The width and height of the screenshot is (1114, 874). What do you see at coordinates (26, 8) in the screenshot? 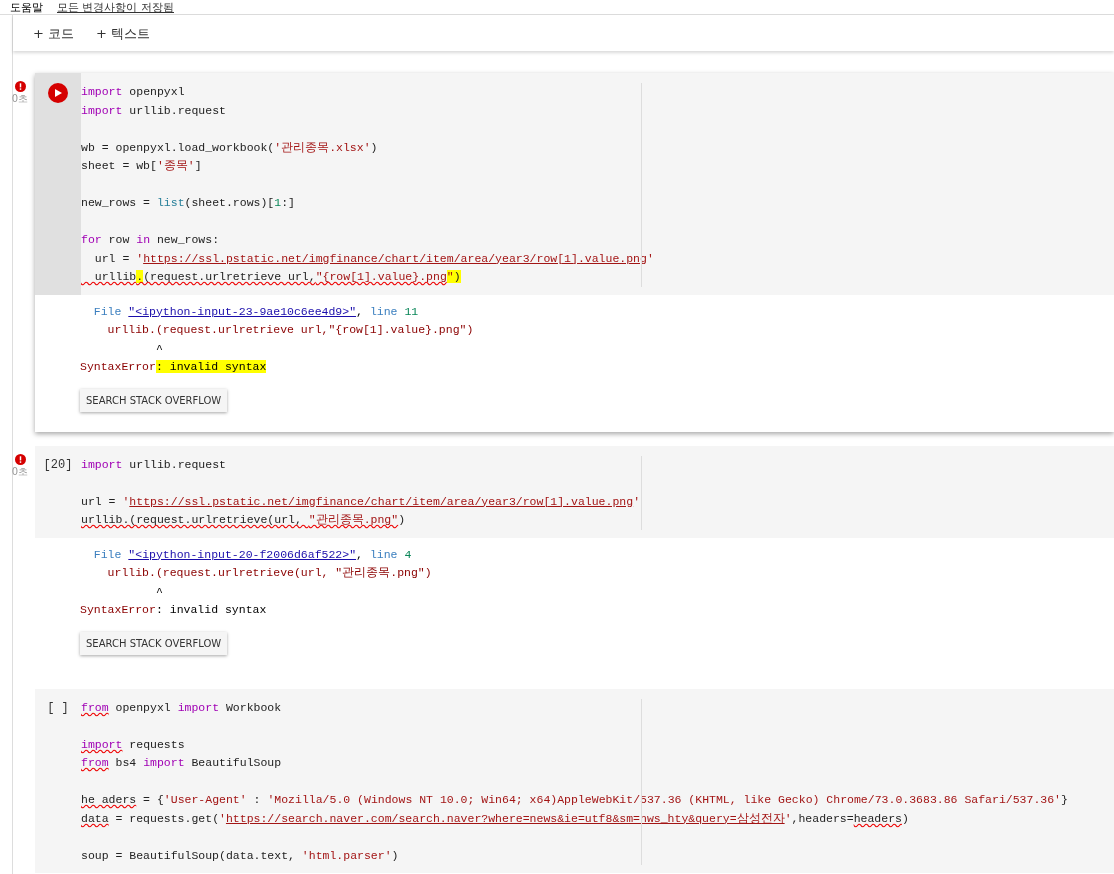
I see `help-menu: 도움말` at bounding box center [26, 8].